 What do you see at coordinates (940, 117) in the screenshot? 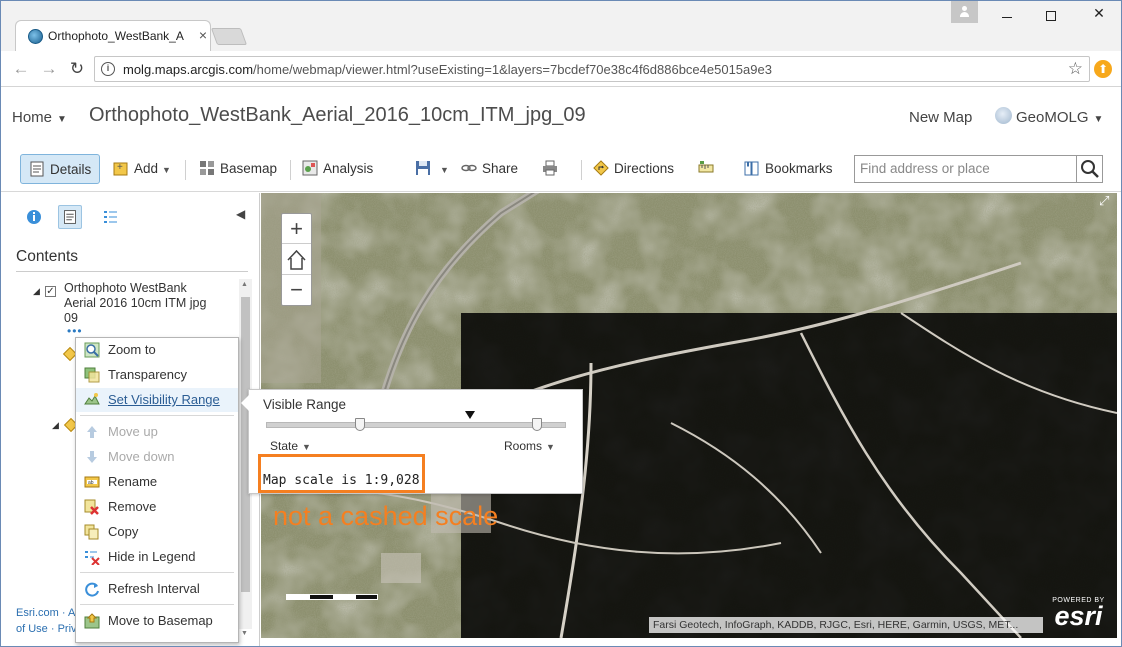
I see `new-map-link: New Map` at bounding box center [940, 117].